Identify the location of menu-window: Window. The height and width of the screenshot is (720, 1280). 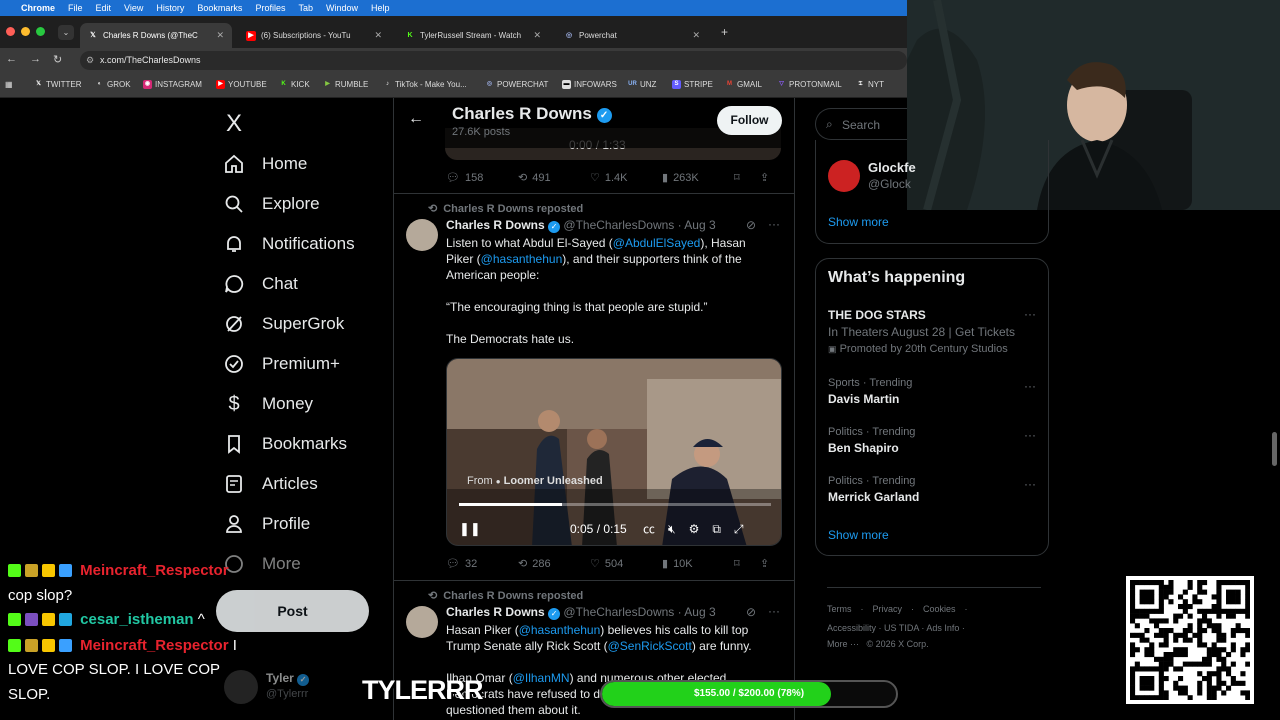
(342, 8).